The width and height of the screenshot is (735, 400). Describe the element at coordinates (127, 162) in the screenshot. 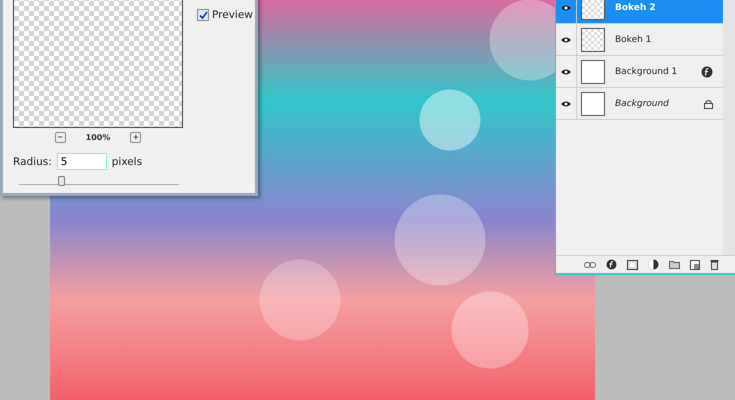

I see `unit-label: pixels` at that location.